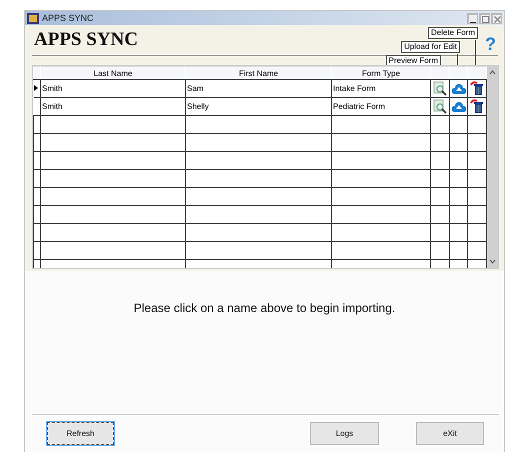  I want to click on column-header: First Name, so click(258, 73).